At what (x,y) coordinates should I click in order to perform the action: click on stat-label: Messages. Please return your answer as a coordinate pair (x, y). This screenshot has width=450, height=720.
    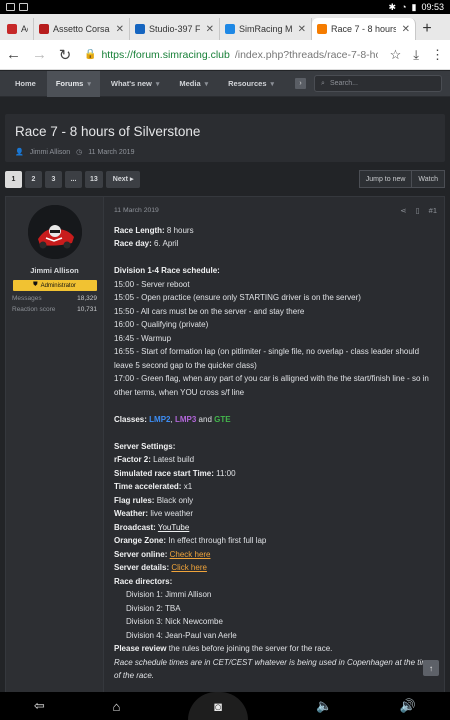
    Looking at the image, I should click on (27, 298).